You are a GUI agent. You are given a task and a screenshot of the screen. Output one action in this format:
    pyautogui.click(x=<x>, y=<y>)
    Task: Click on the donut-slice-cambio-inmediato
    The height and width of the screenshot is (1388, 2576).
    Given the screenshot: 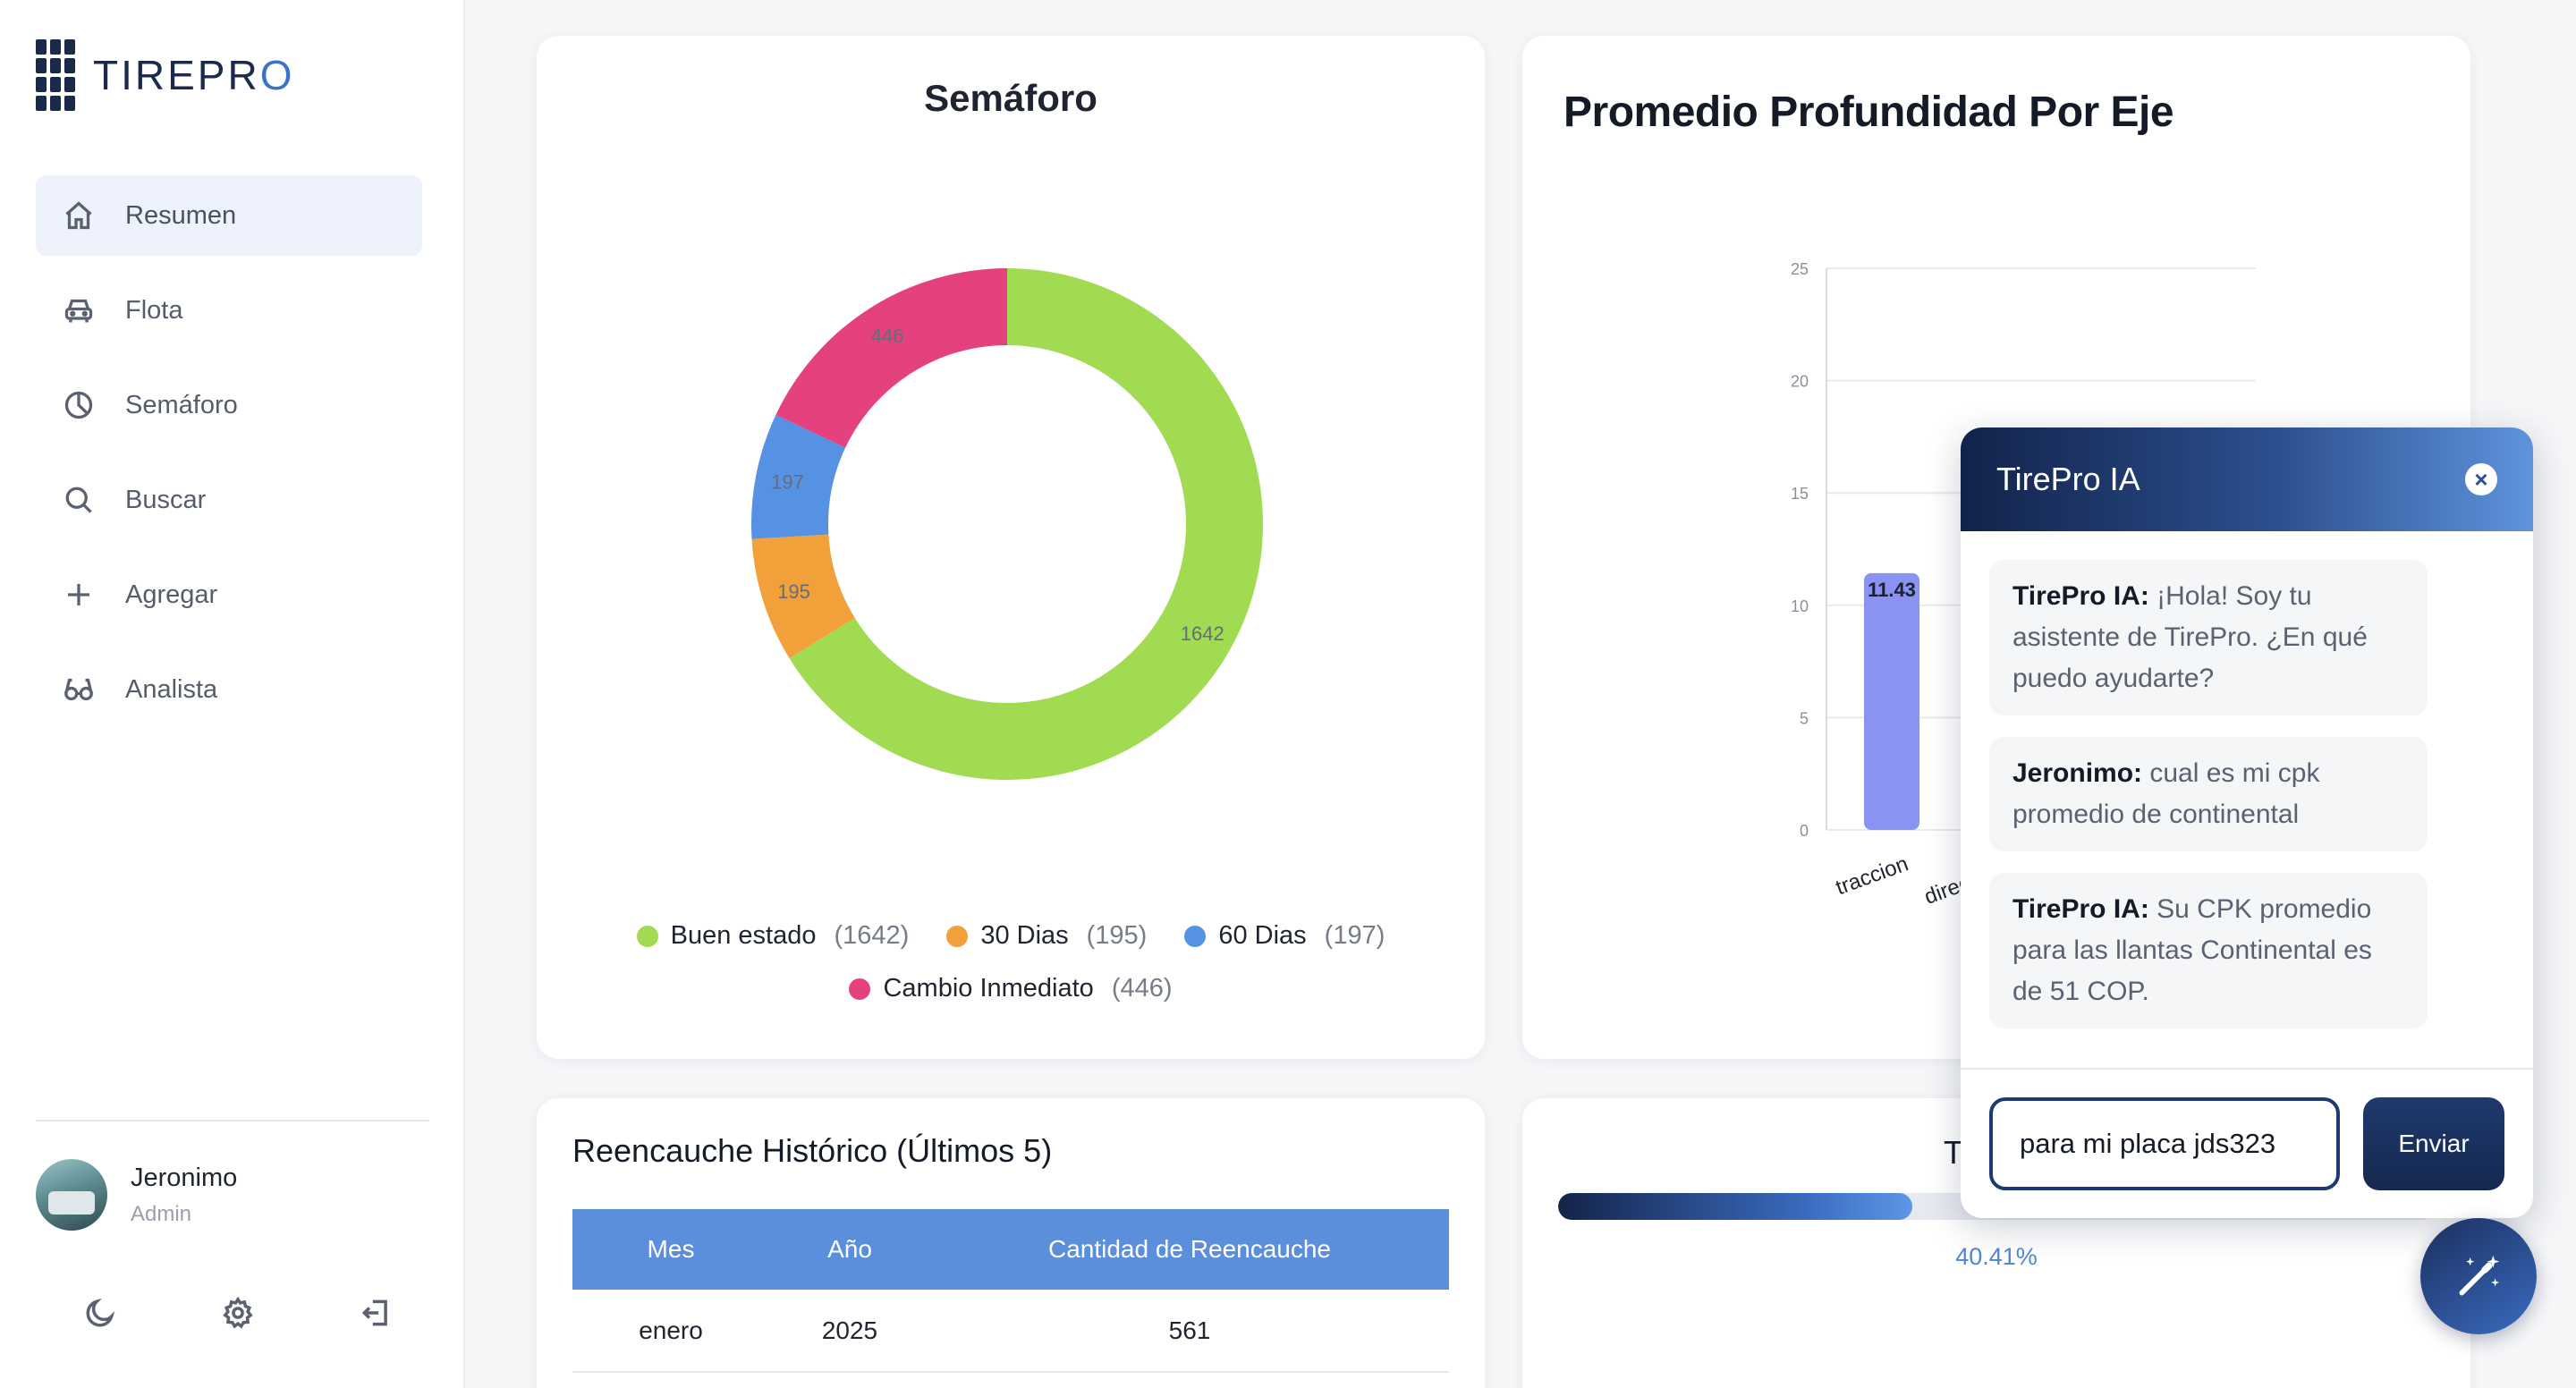 What is the action you would take?
    pyautogui.click(x=891, y=358)
    